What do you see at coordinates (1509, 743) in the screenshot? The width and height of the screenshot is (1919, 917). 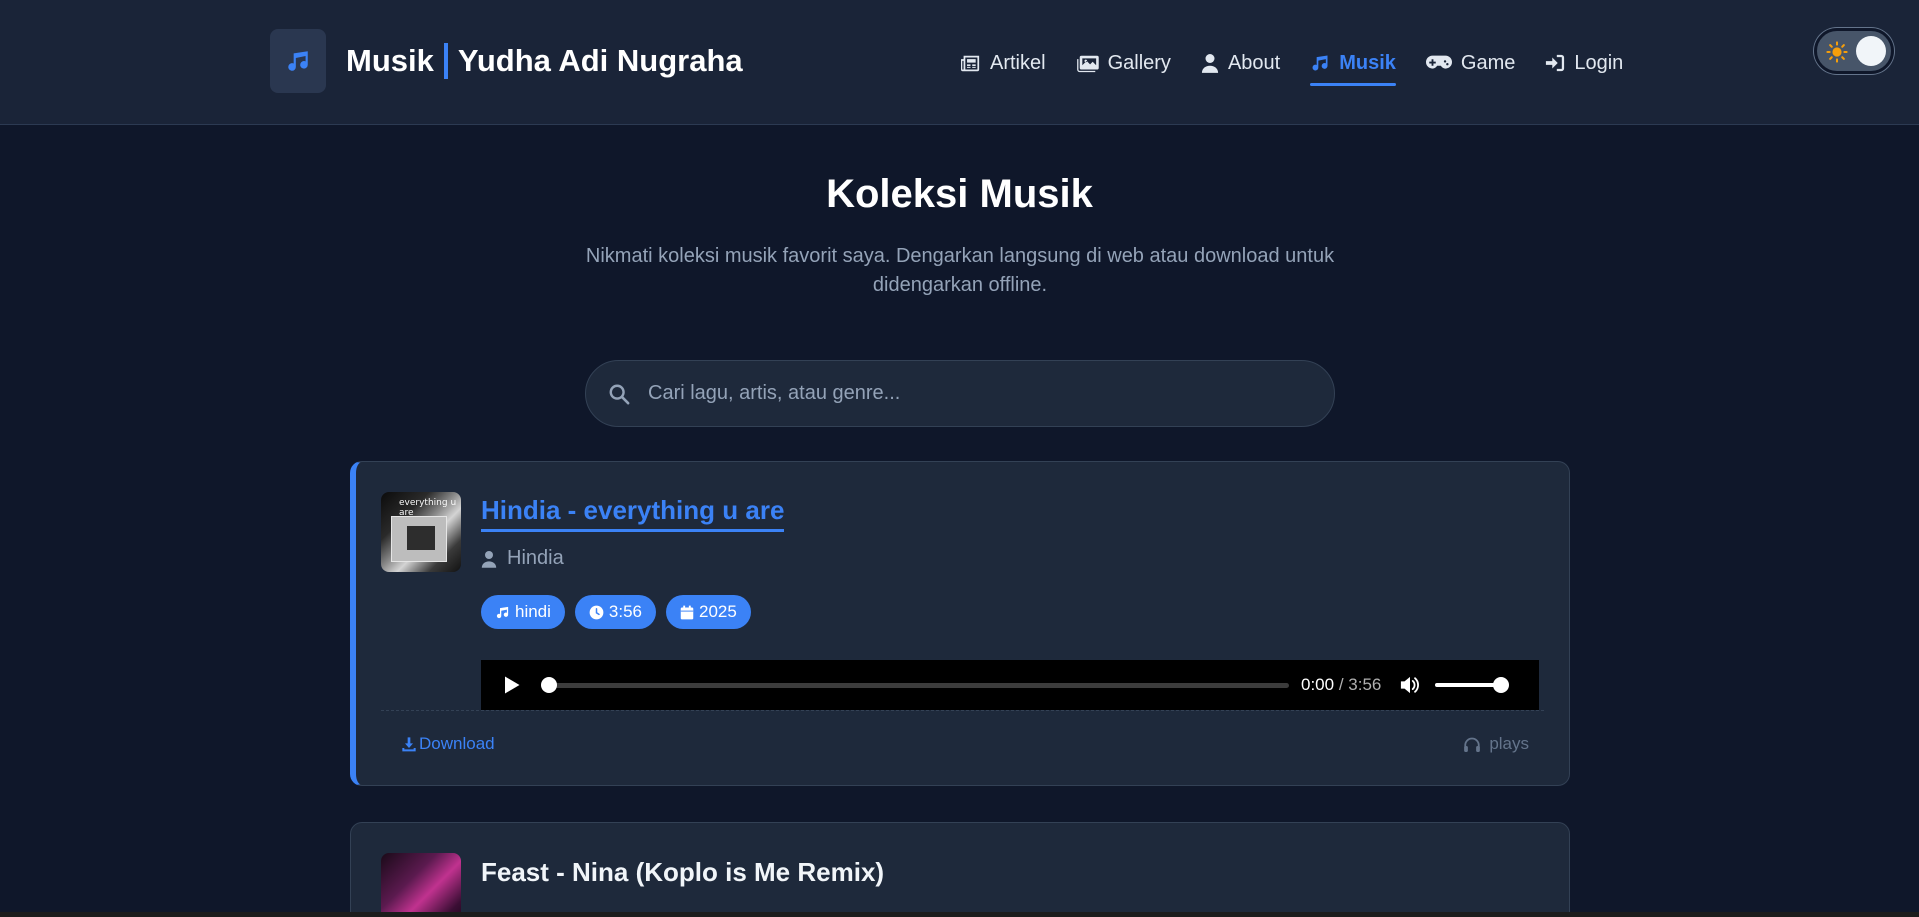 I see `plays-label: plays` at bounding box center [1509, 743].